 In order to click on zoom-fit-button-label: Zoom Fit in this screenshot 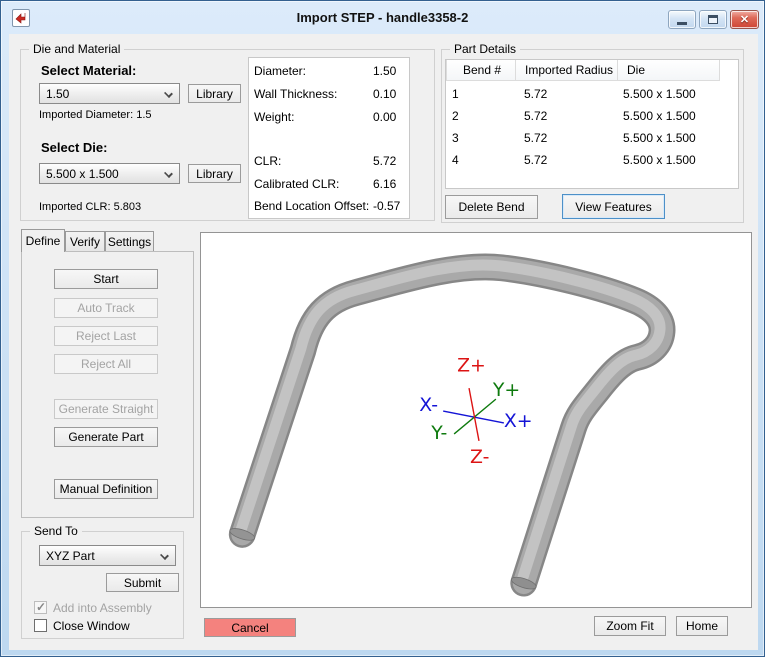, I will do `click(630, 626)`.